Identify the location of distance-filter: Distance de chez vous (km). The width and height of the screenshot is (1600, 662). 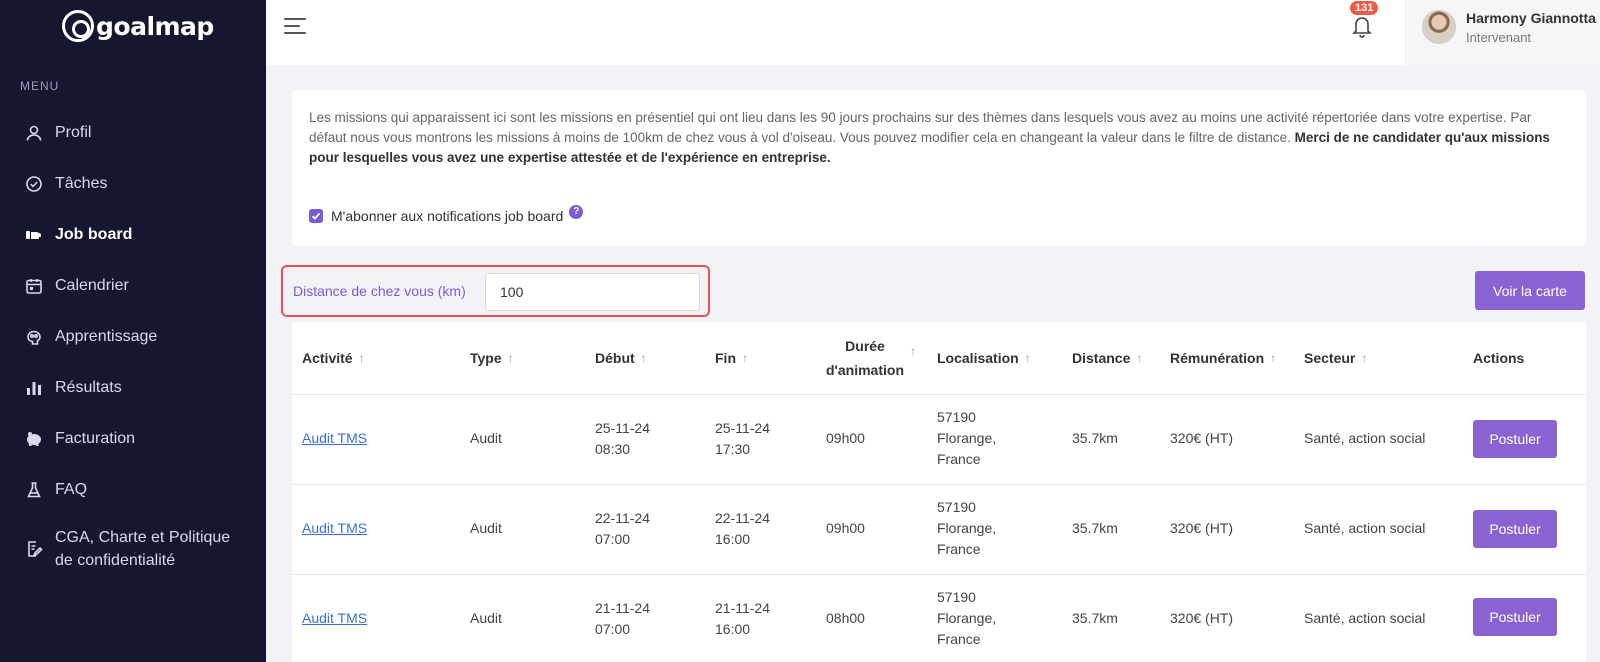
(495, 291).